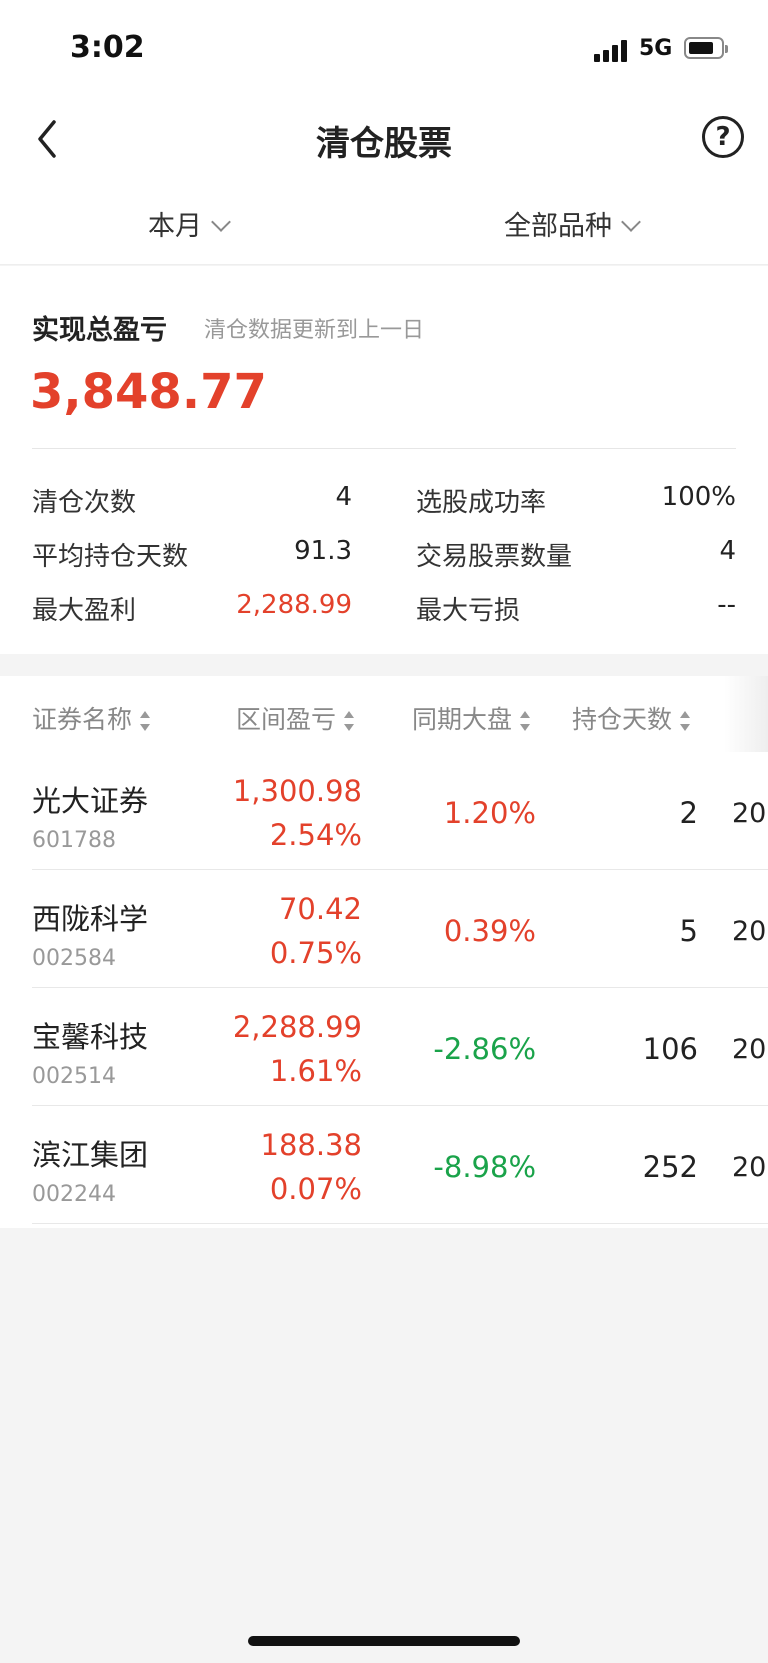 The height and width of the screenshot is (1663, 768). Describe the element at coordinates (656, 48) in the screenshot. I see `network-type: 5G` at that location.